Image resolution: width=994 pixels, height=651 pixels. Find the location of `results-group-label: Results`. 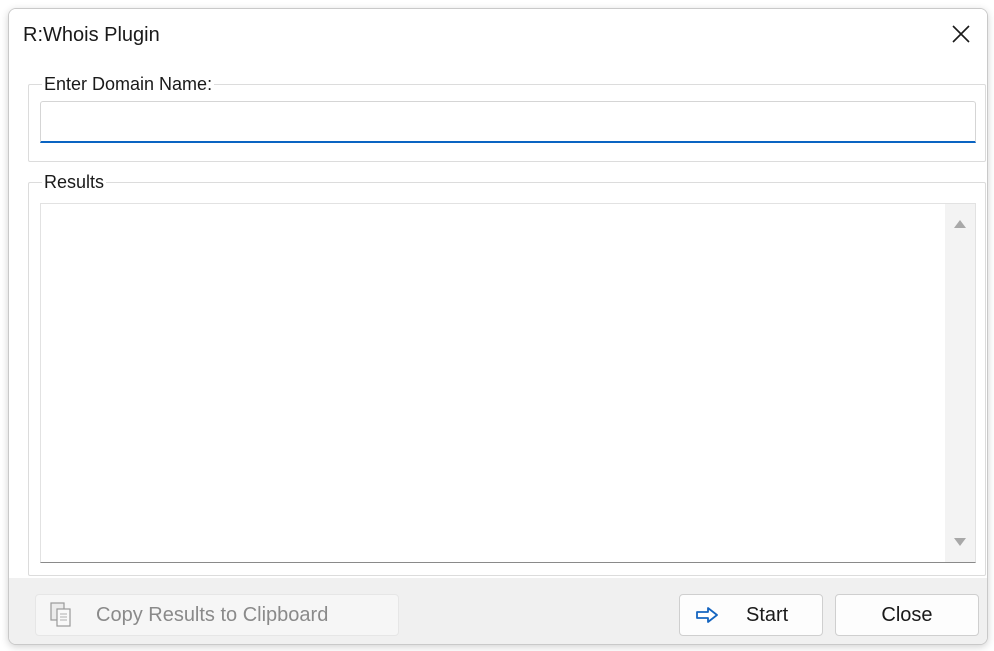

results-group-label: Results is located at coordinates (74, 182).